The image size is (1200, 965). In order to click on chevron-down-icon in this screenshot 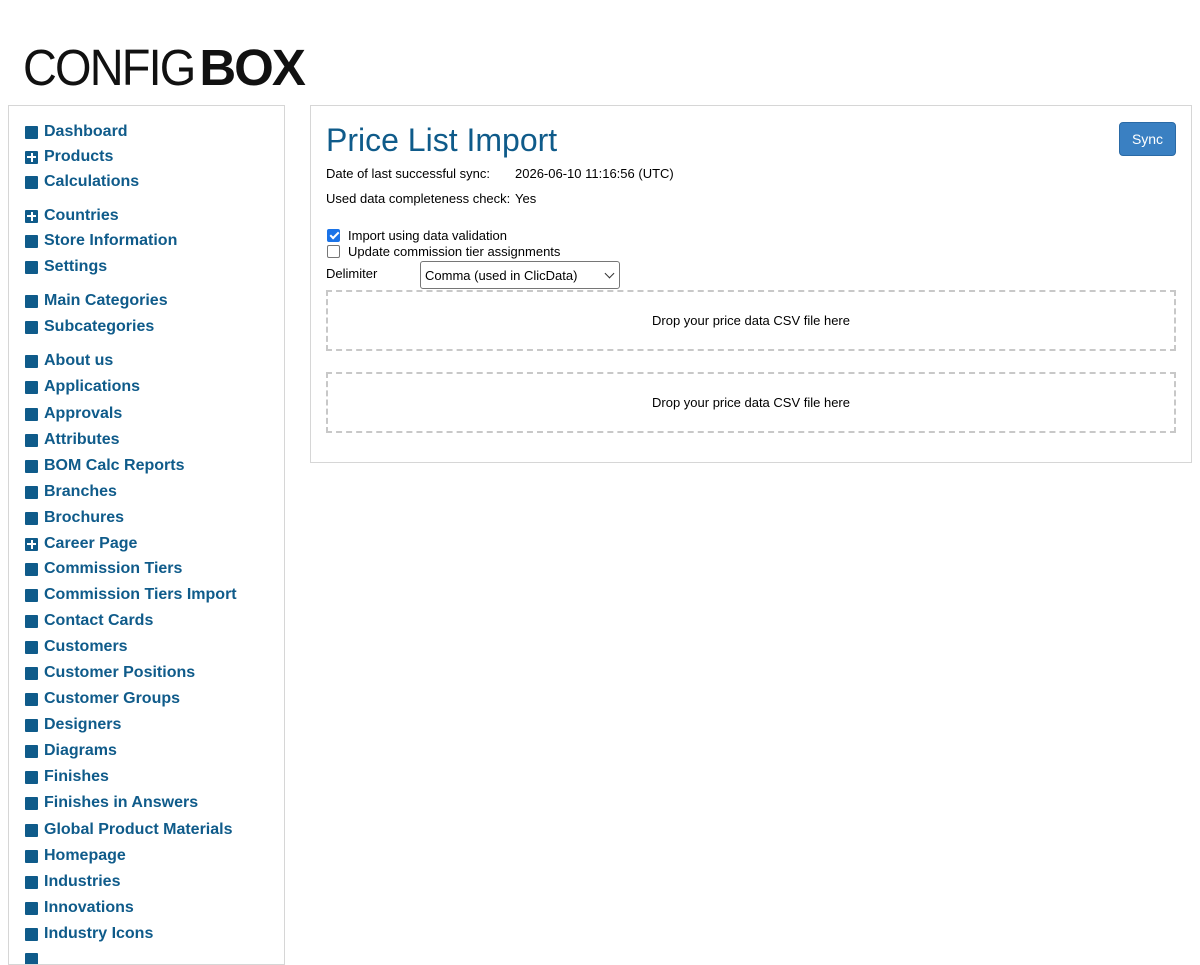, I will do `click(610, 274)`.